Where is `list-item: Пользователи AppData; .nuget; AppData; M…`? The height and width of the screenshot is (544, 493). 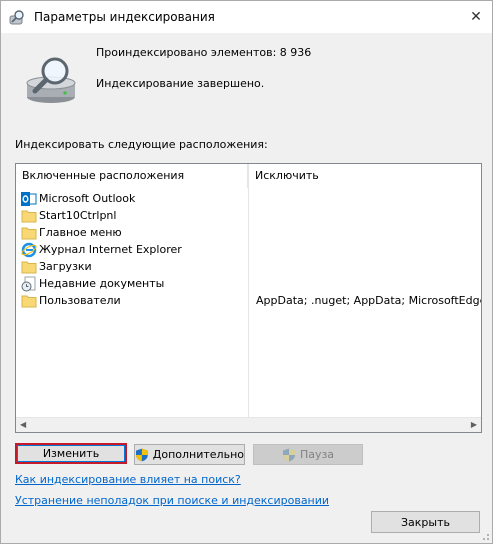 list-item: Пользователи AppData; .nuget; AppData; M… is located at coordinates (248, 300).